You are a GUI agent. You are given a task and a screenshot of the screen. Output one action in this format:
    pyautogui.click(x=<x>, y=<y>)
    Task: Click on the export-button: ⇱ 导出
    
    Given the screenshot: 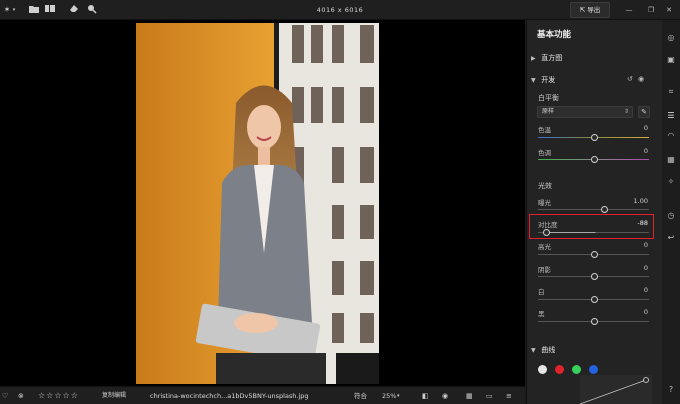 What is the action you would take?
    pyautogui.click(x=590, y=10)
    